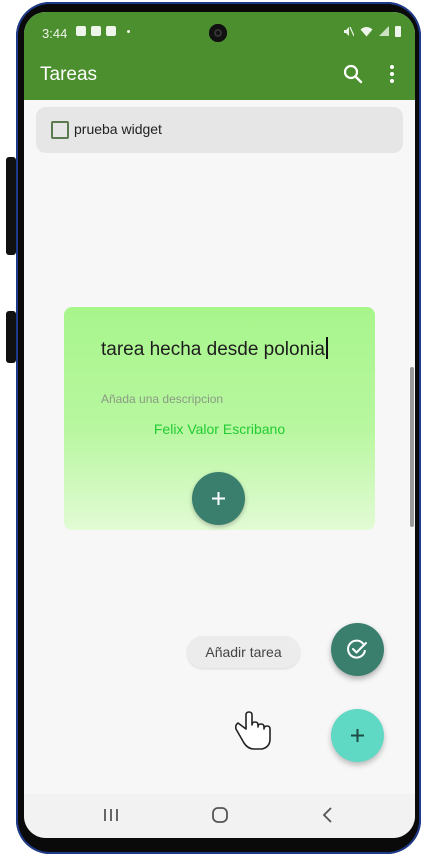 The height and width of the screenshot is (857, 423). Describe the element at coordinates (398, 31) in the screenshot. I see `battery-icon` at that location.